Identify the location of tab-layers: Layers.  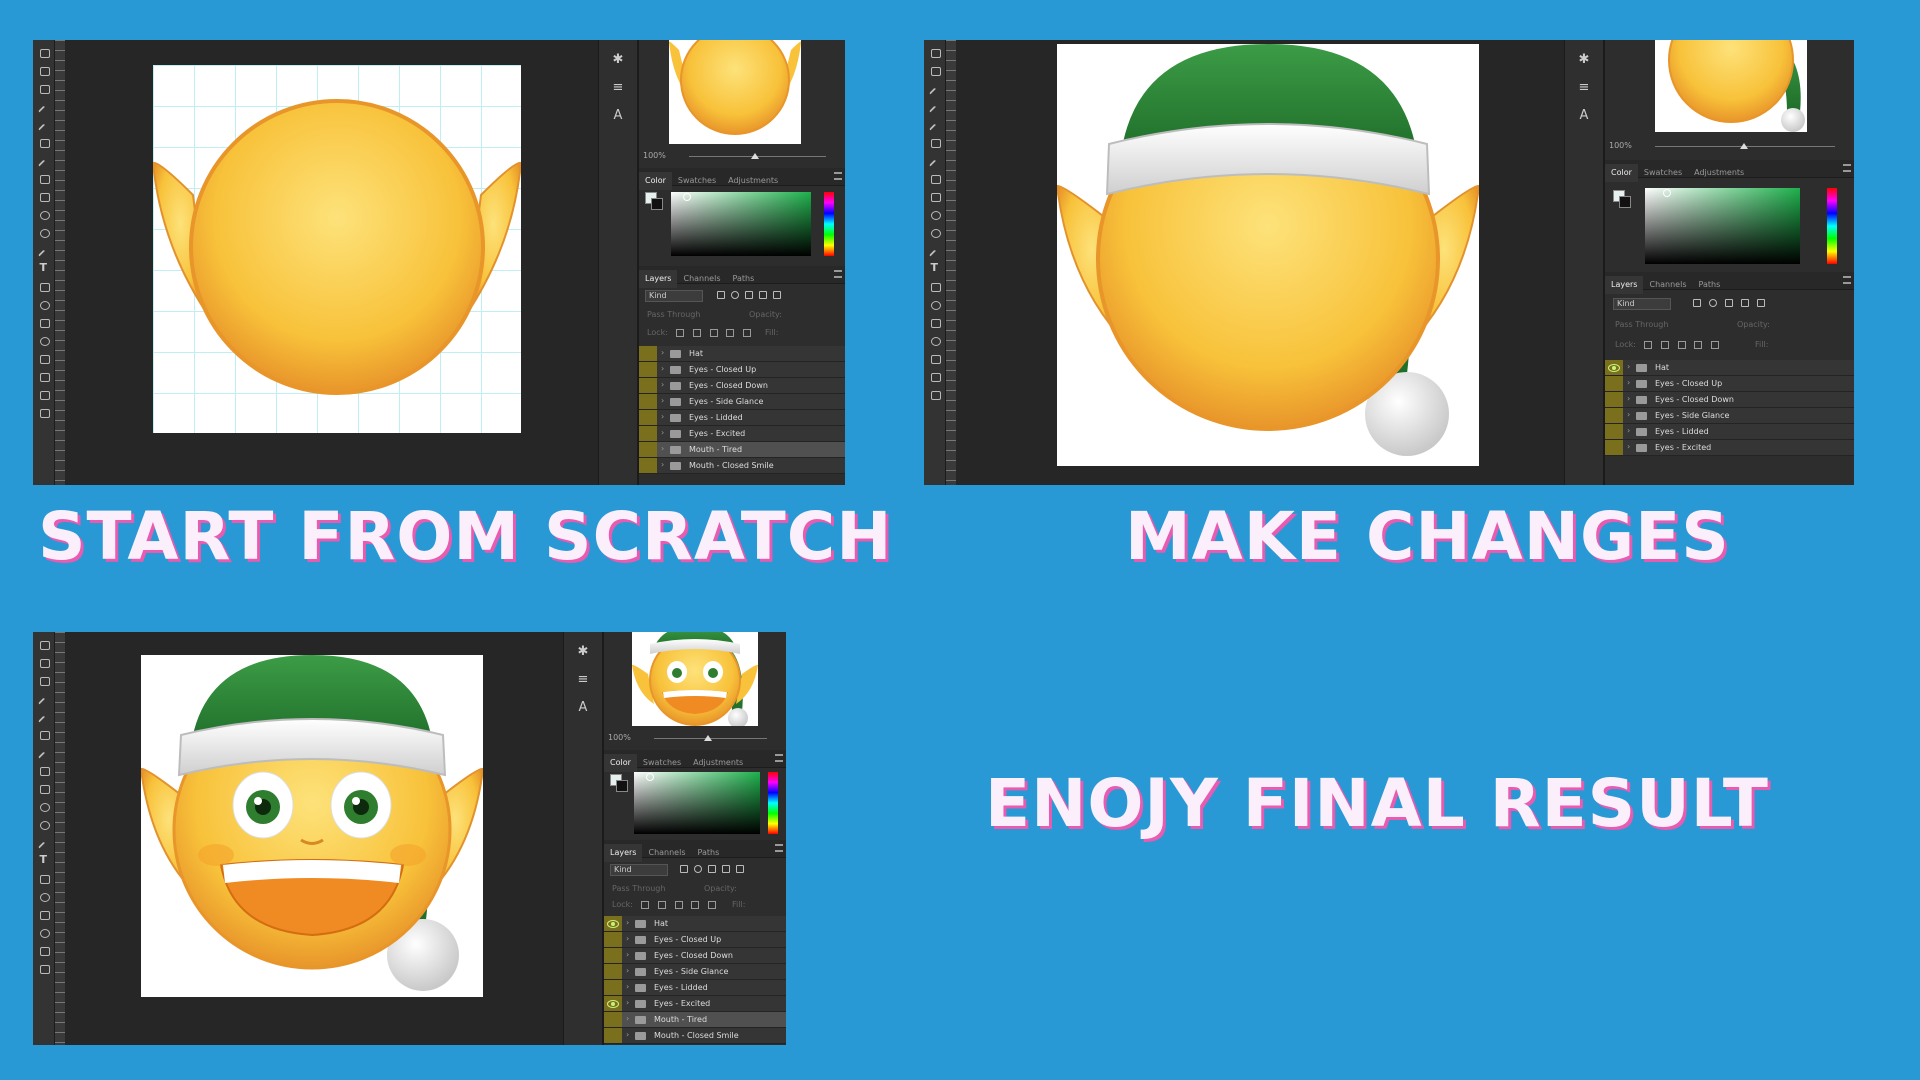
(1624, 285).